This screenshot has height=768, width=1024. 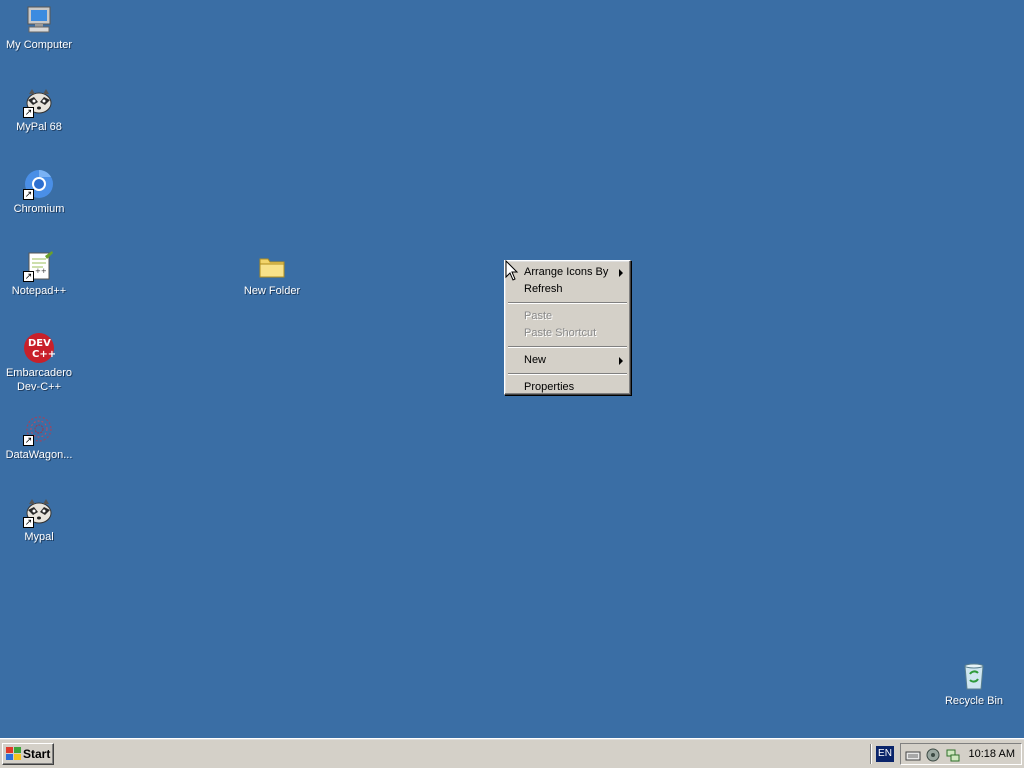 What do you see at coordinates (871, 754) in the screenshot?
I see `taskbar-separator` at bounding box center [871, 754].